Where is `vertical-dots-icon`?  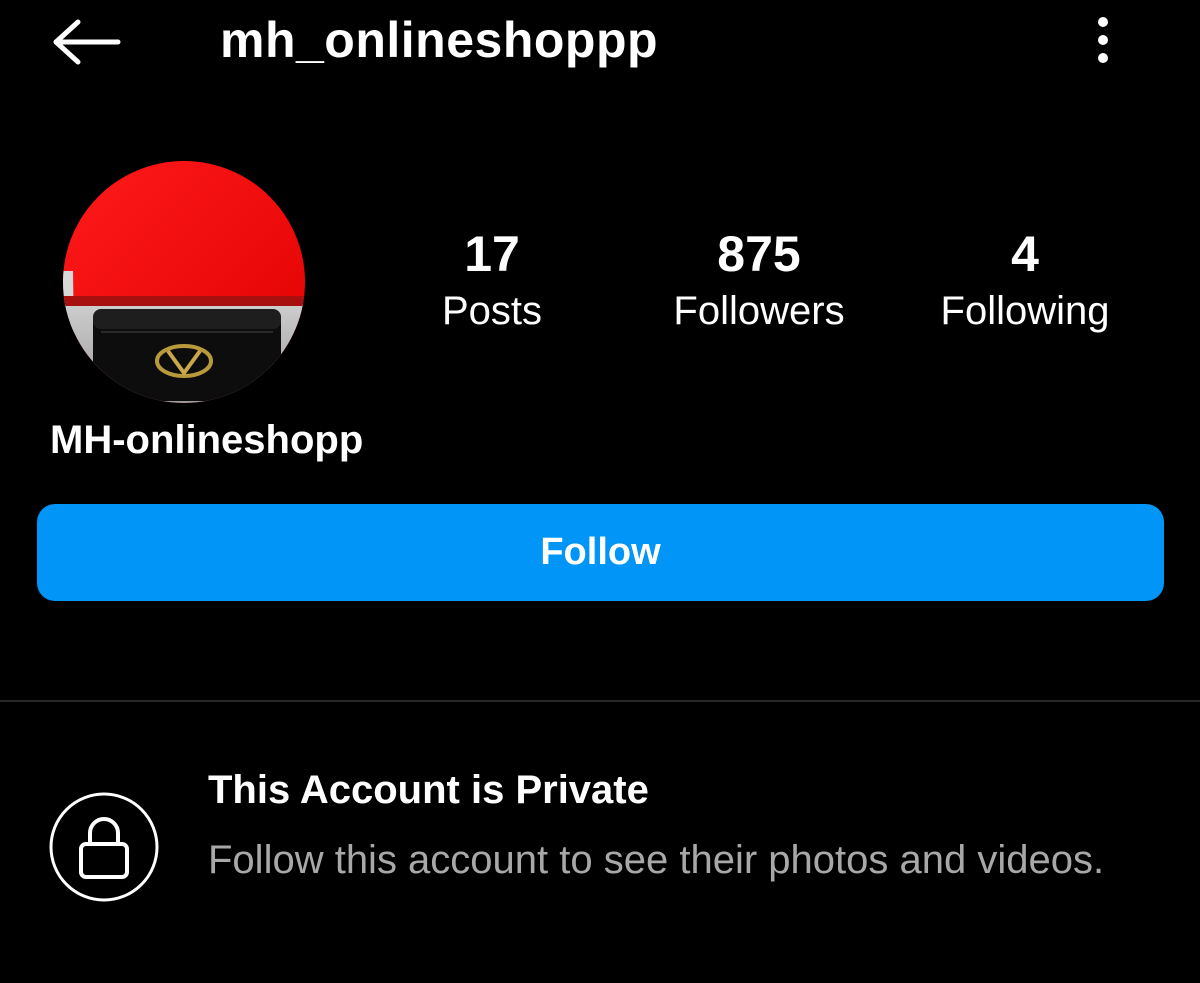 vertical-dots-icon is located at coordinates (1103, 40).